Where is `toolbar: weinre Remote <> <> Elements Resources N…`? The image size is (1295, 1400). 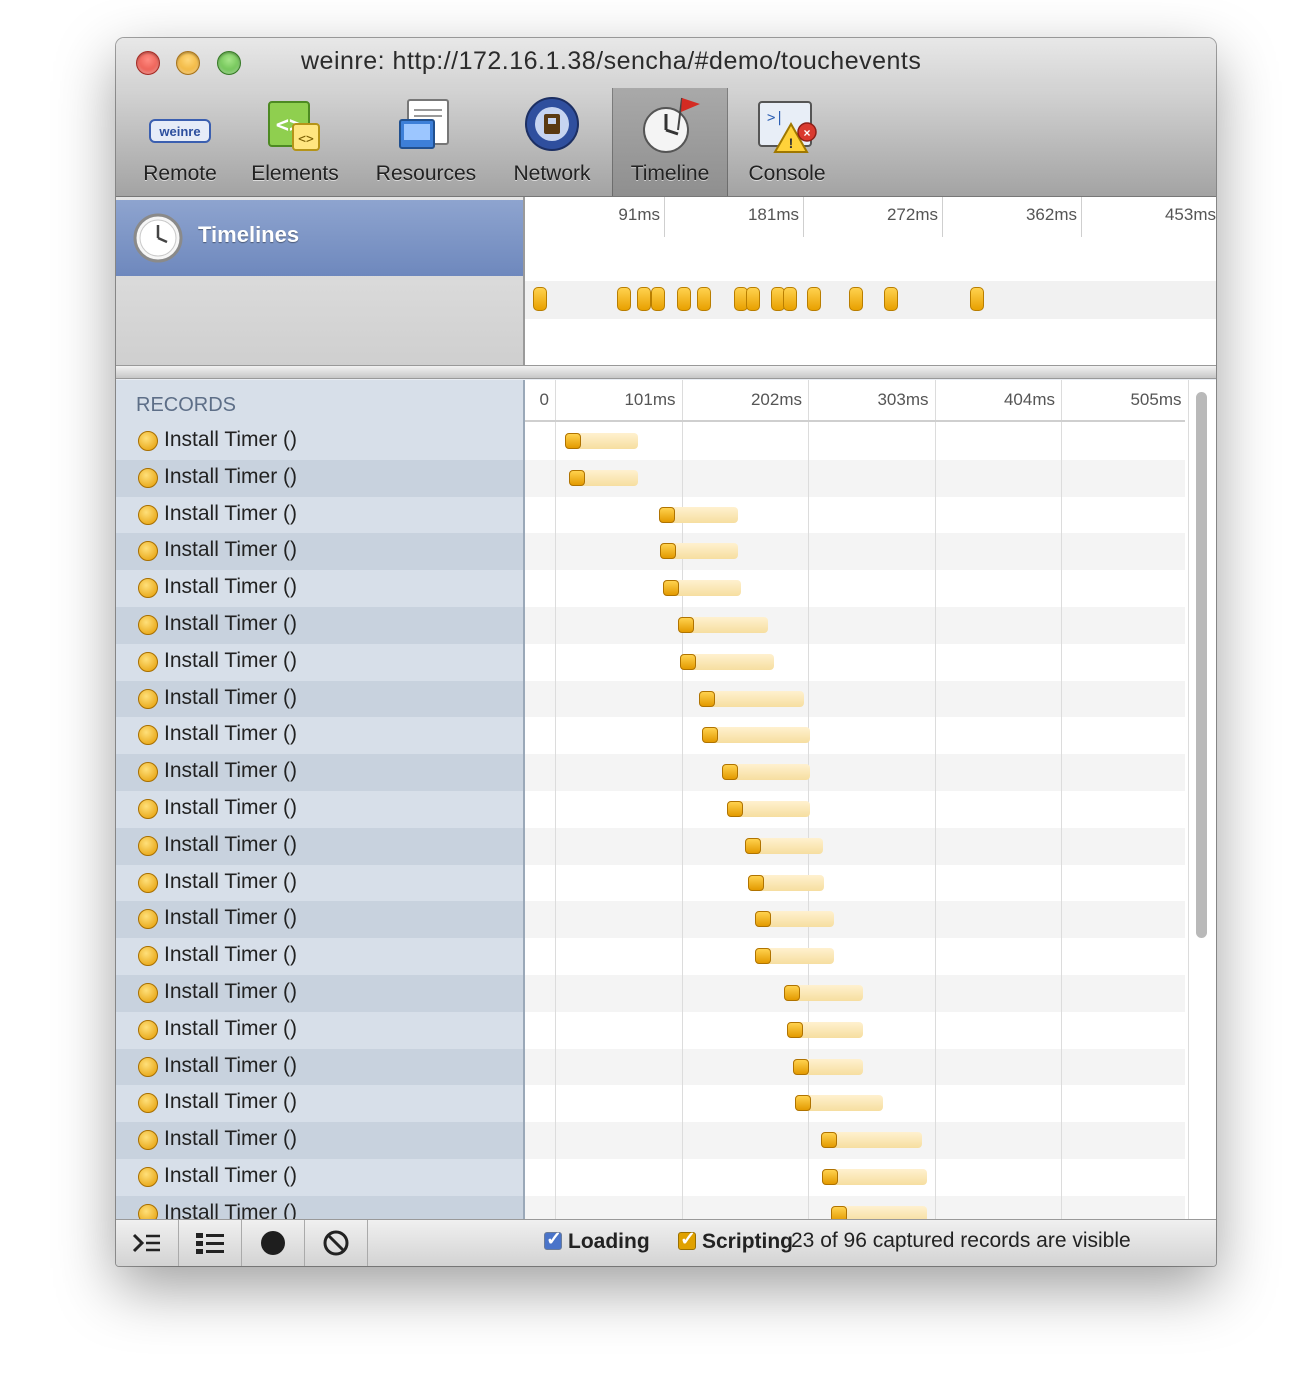
toolbar: weinre Remote <> <> Elements Resources N… is located at coordinates (666, 142).